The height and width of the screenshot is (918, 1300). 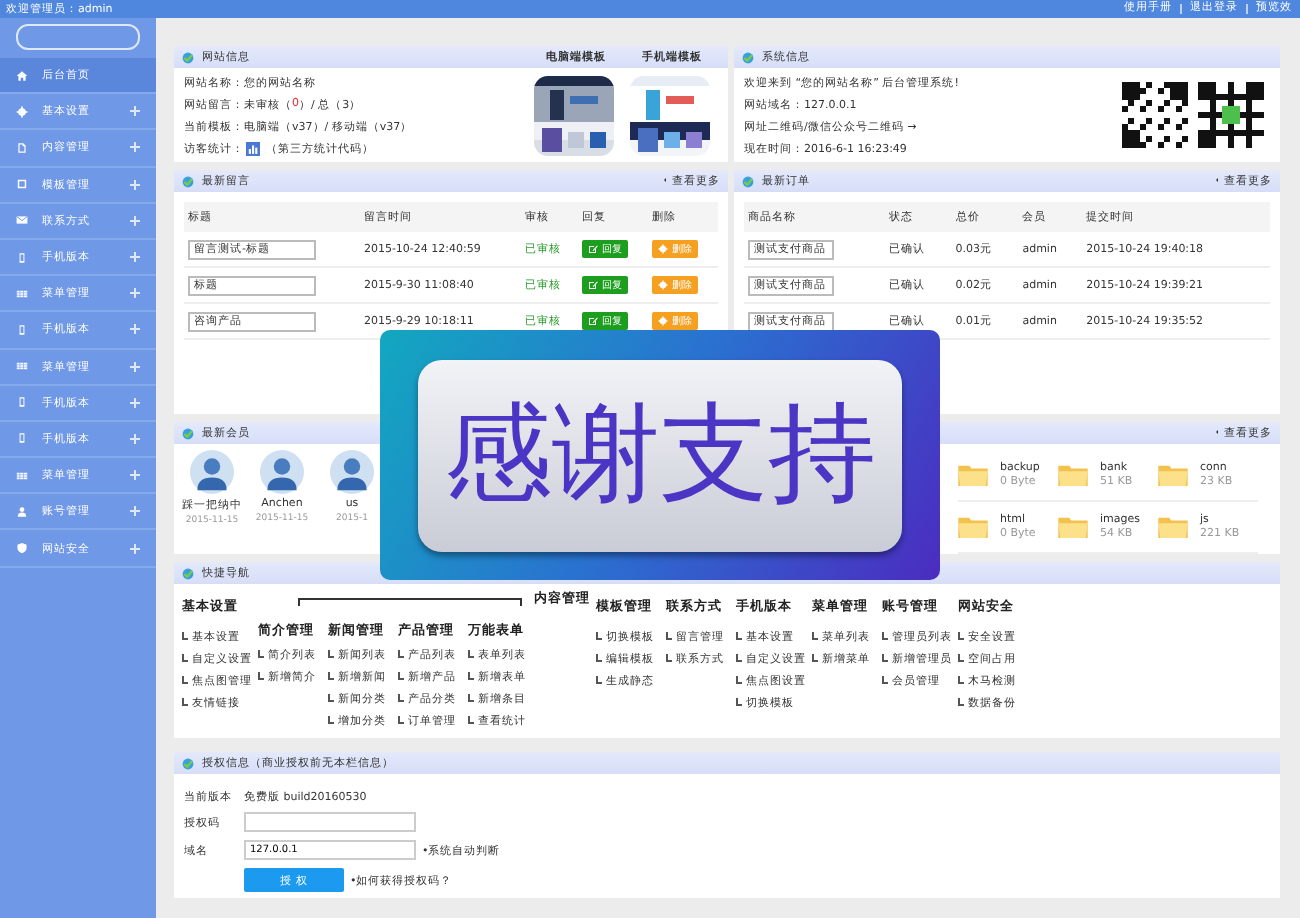 What do you see at coordinates (253, 148) in the screenshot?
I see `bar-chart-icon` at bounding box center [253, 148].